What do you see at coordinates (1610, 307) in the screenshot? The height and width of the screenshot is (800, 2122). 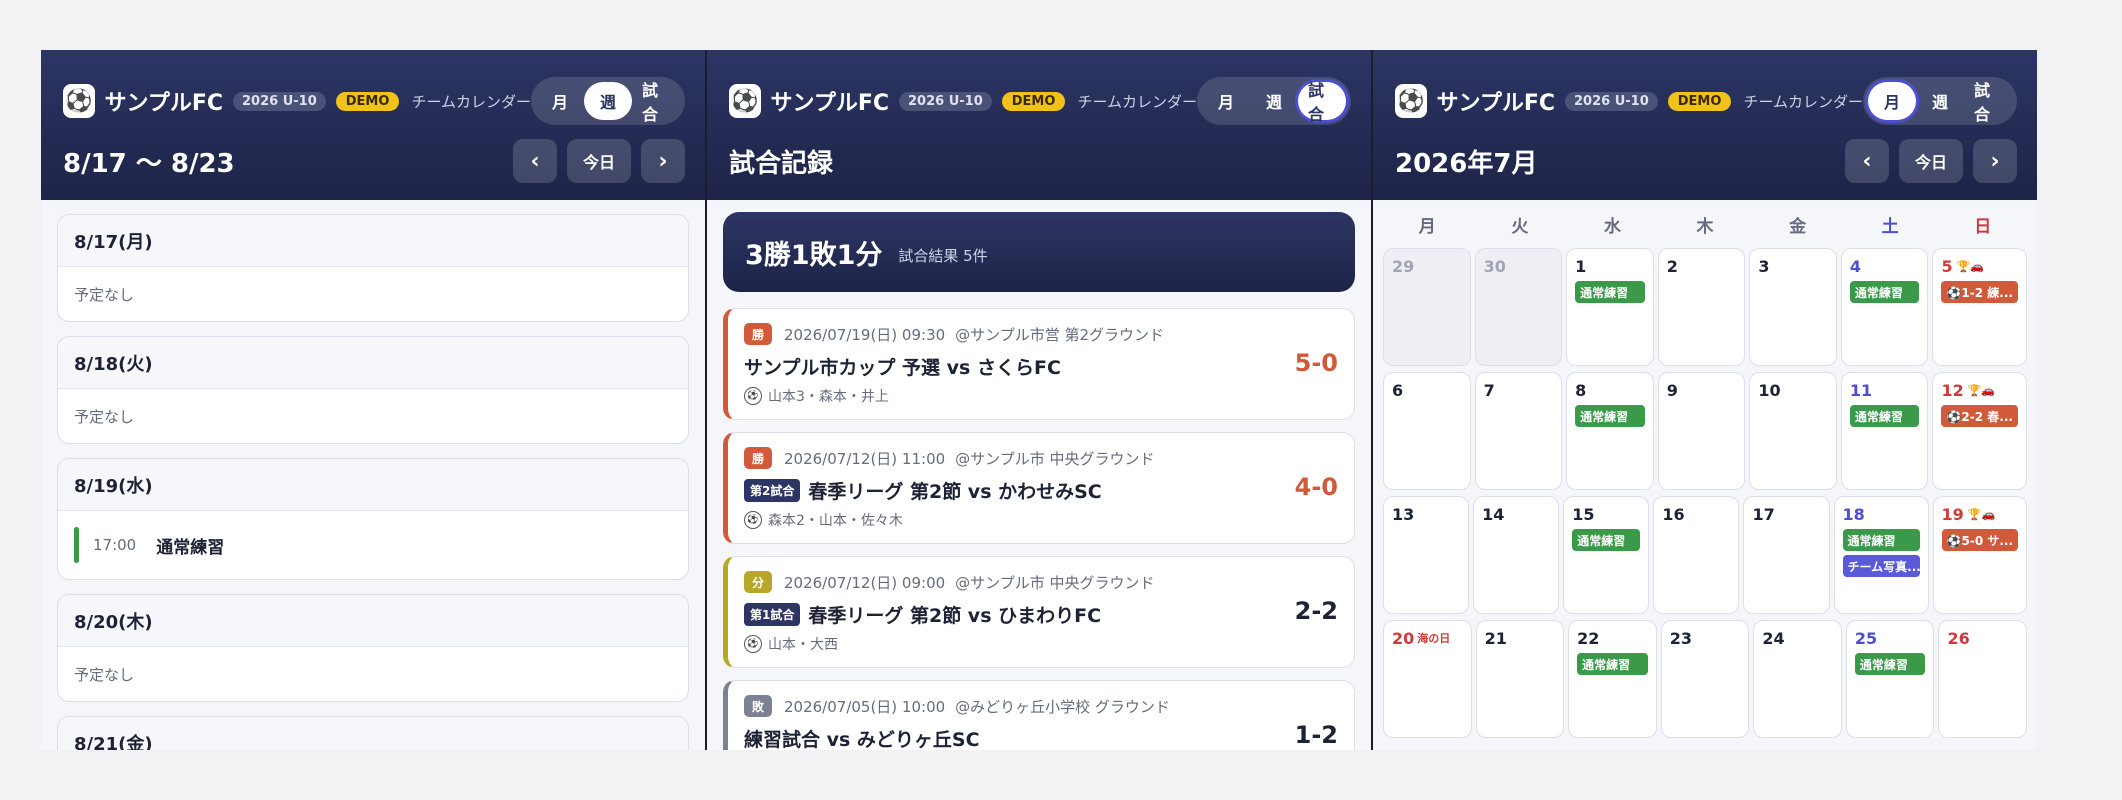 I see `calendar-day-cell: 1 通常練習` at bounding box center [1610, 307].